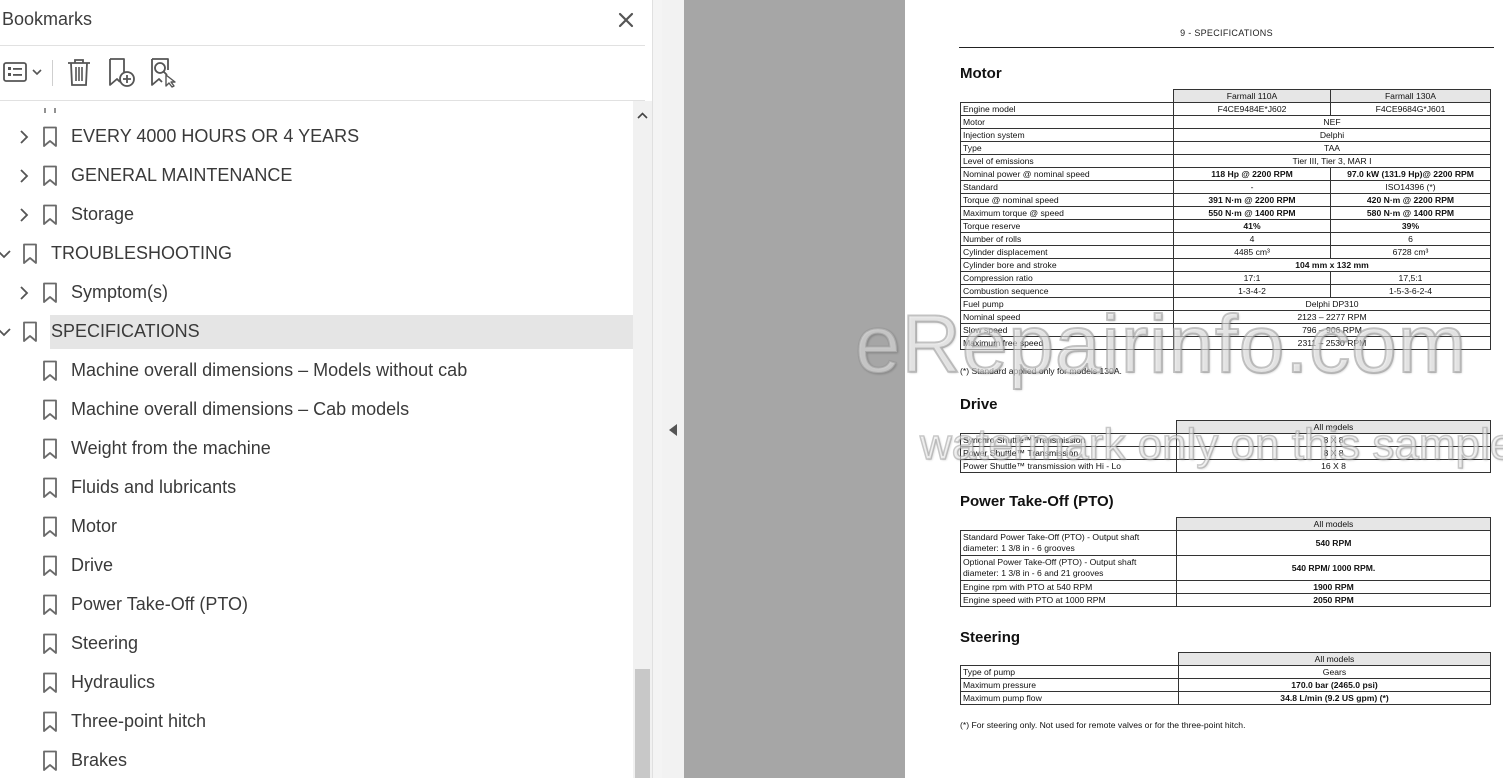  Describe the element at coordinates (316, 137) in the screenshot. I see `bookmark-item: EVERY 4000 HOURS OR 4 YEARS` at that location.